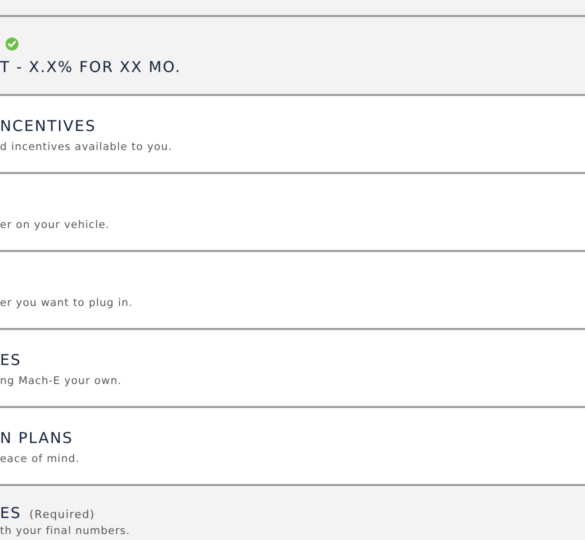 The height and width of the screenshot is (540, 585). What do you see at coordinates (91, 67) in the screenshot?
I see `section-title: T - X.X% FOR XX MO.` at bounding box center [91, 67].